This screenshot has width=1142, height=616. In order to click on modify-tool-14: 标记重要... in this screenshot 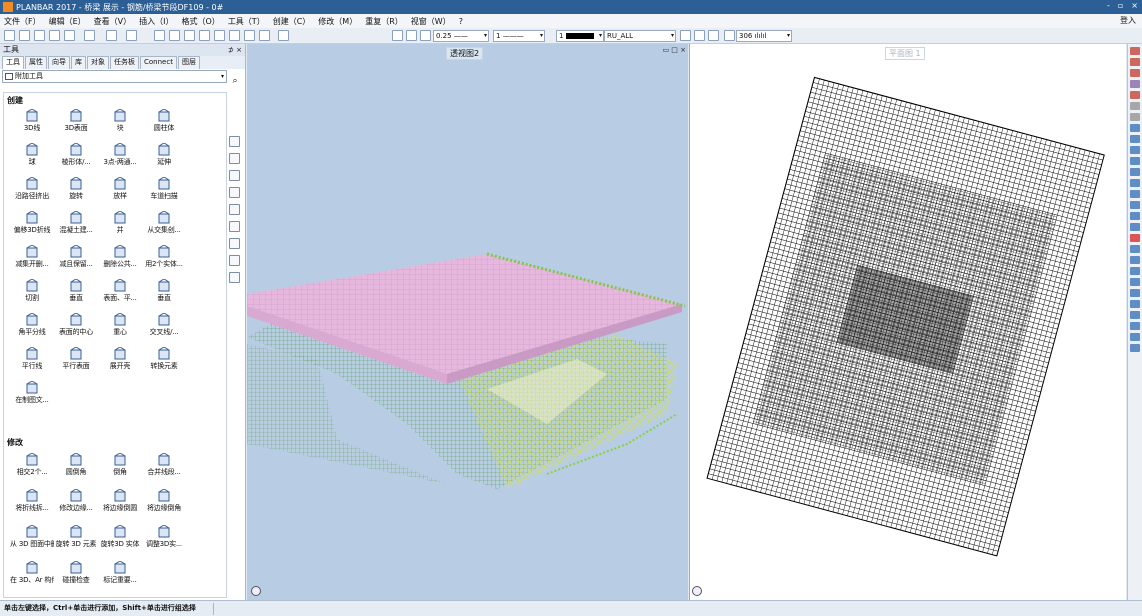, I will do `click(120, 574)`.